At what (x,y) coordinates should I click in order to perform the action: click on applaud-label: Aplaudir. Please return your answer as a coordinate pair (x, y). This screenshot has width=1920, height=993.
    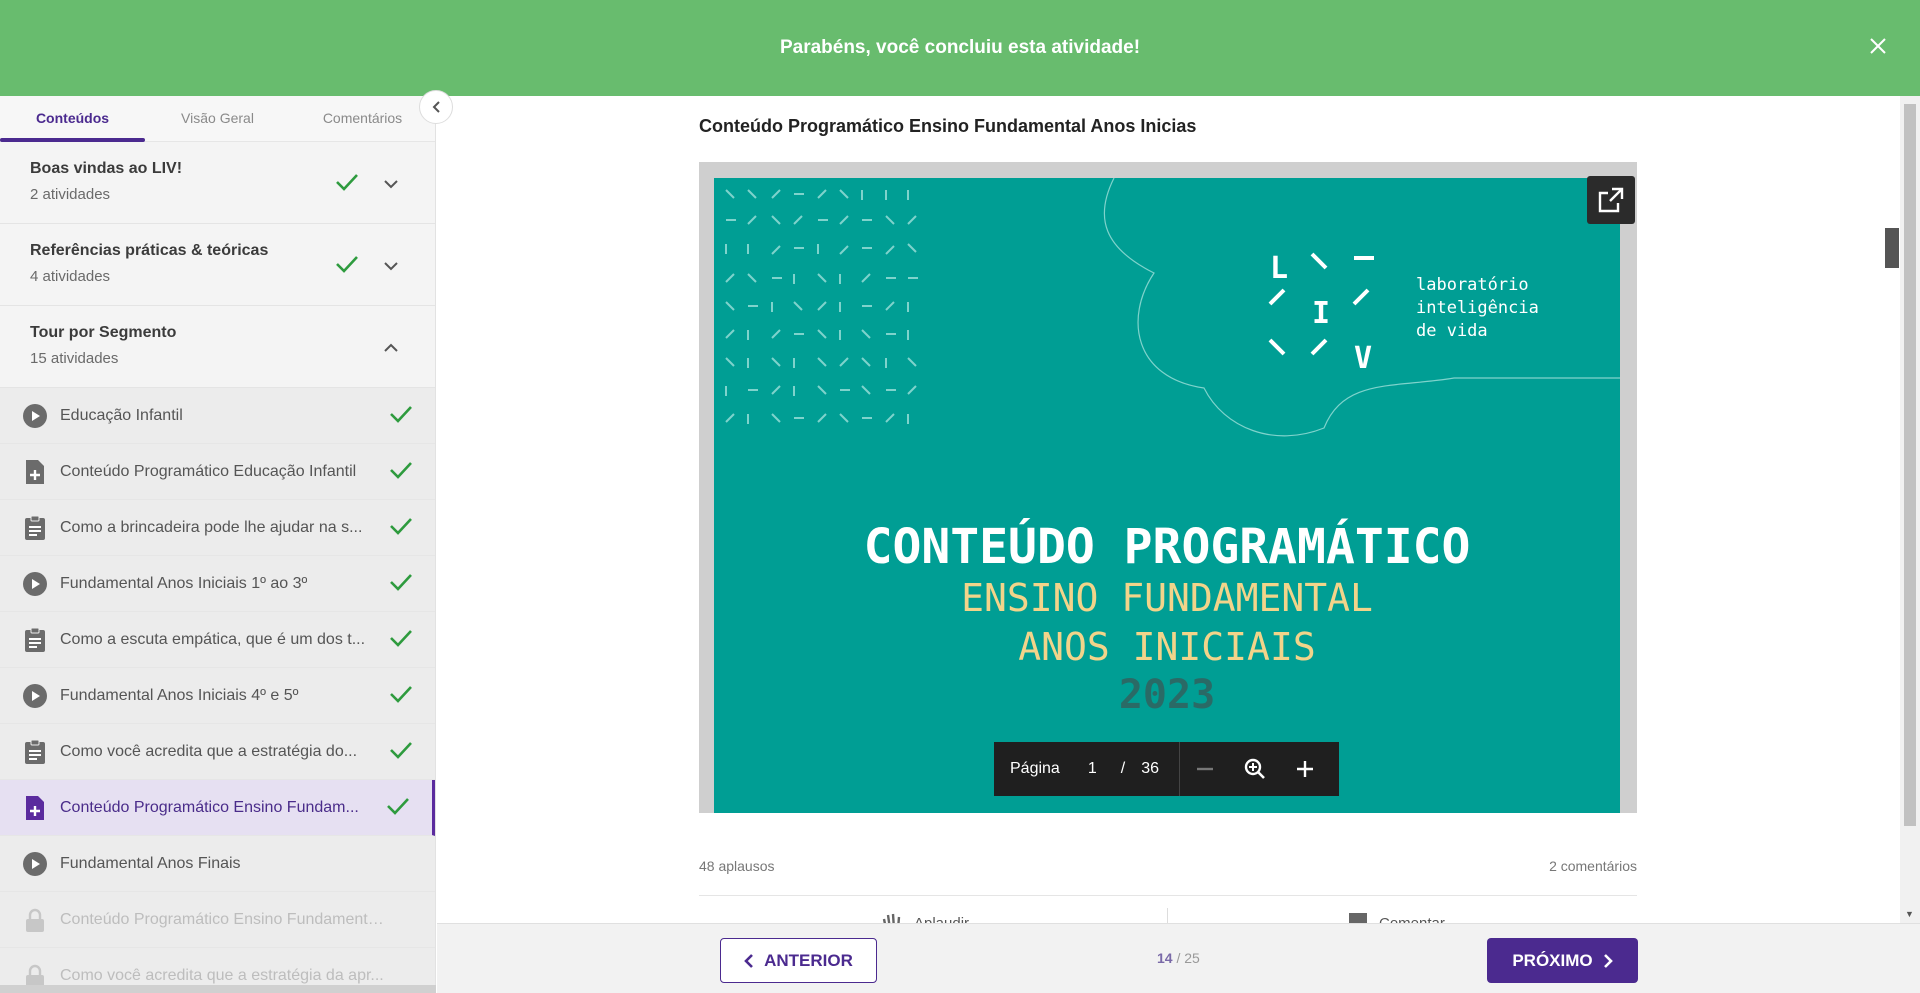
    Looking at the image, I should click on (942, 919).